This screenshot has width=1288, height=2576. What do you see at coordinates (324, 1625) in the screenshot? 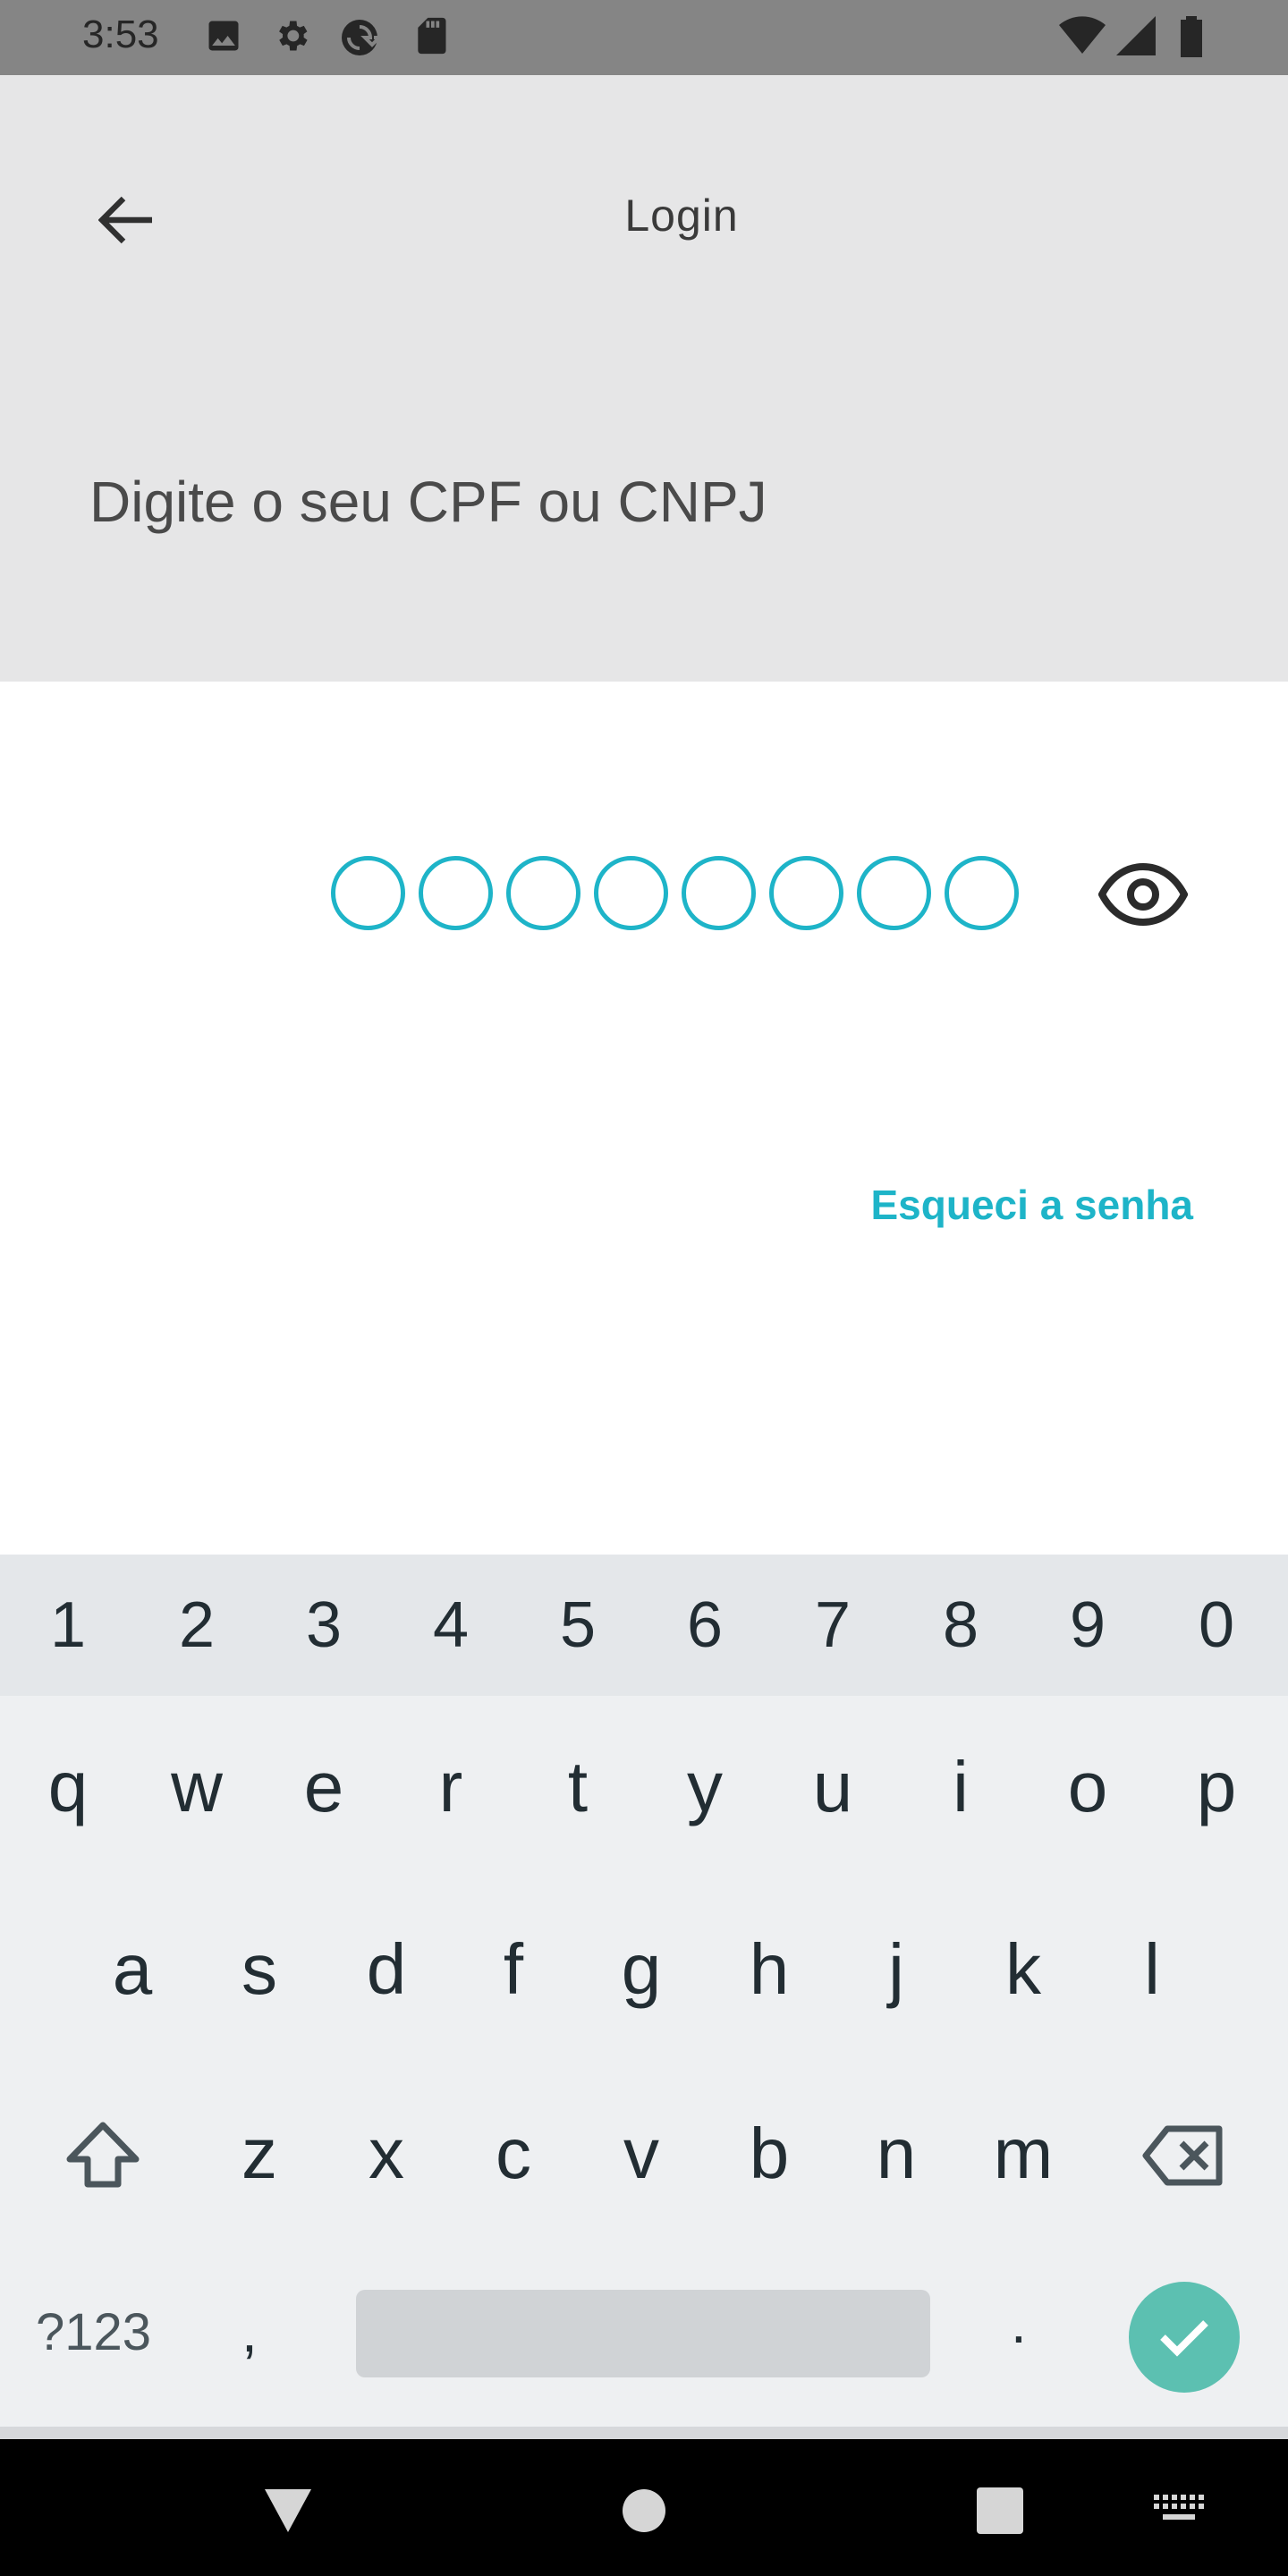
I see `key-3: 3` at bounding box center [324, 1625].